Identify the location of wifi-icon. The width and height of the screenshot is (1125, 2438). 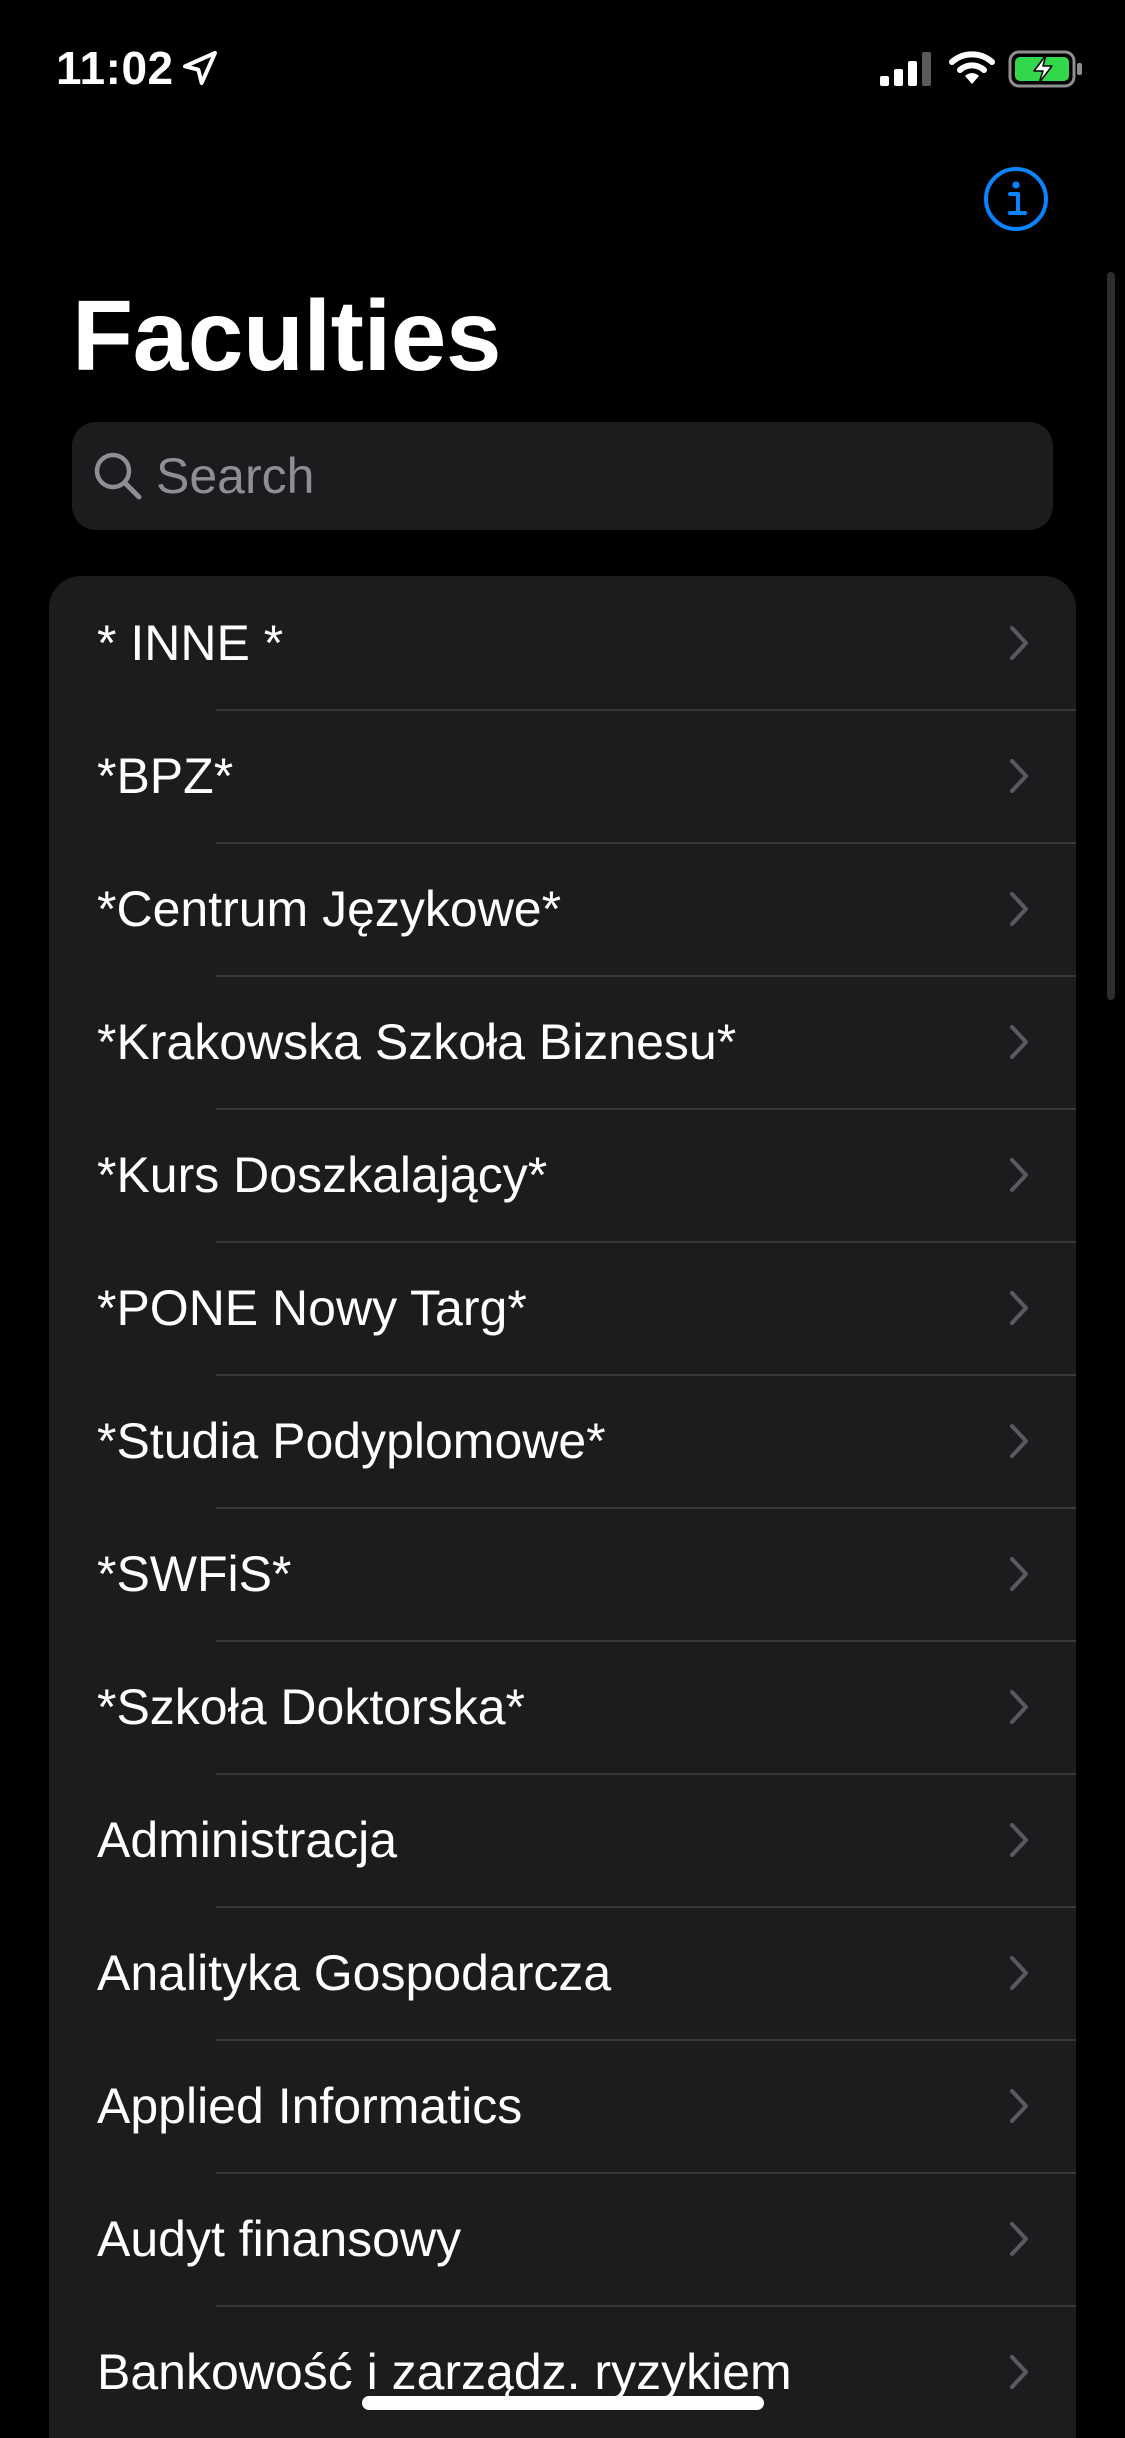
(972, 67).